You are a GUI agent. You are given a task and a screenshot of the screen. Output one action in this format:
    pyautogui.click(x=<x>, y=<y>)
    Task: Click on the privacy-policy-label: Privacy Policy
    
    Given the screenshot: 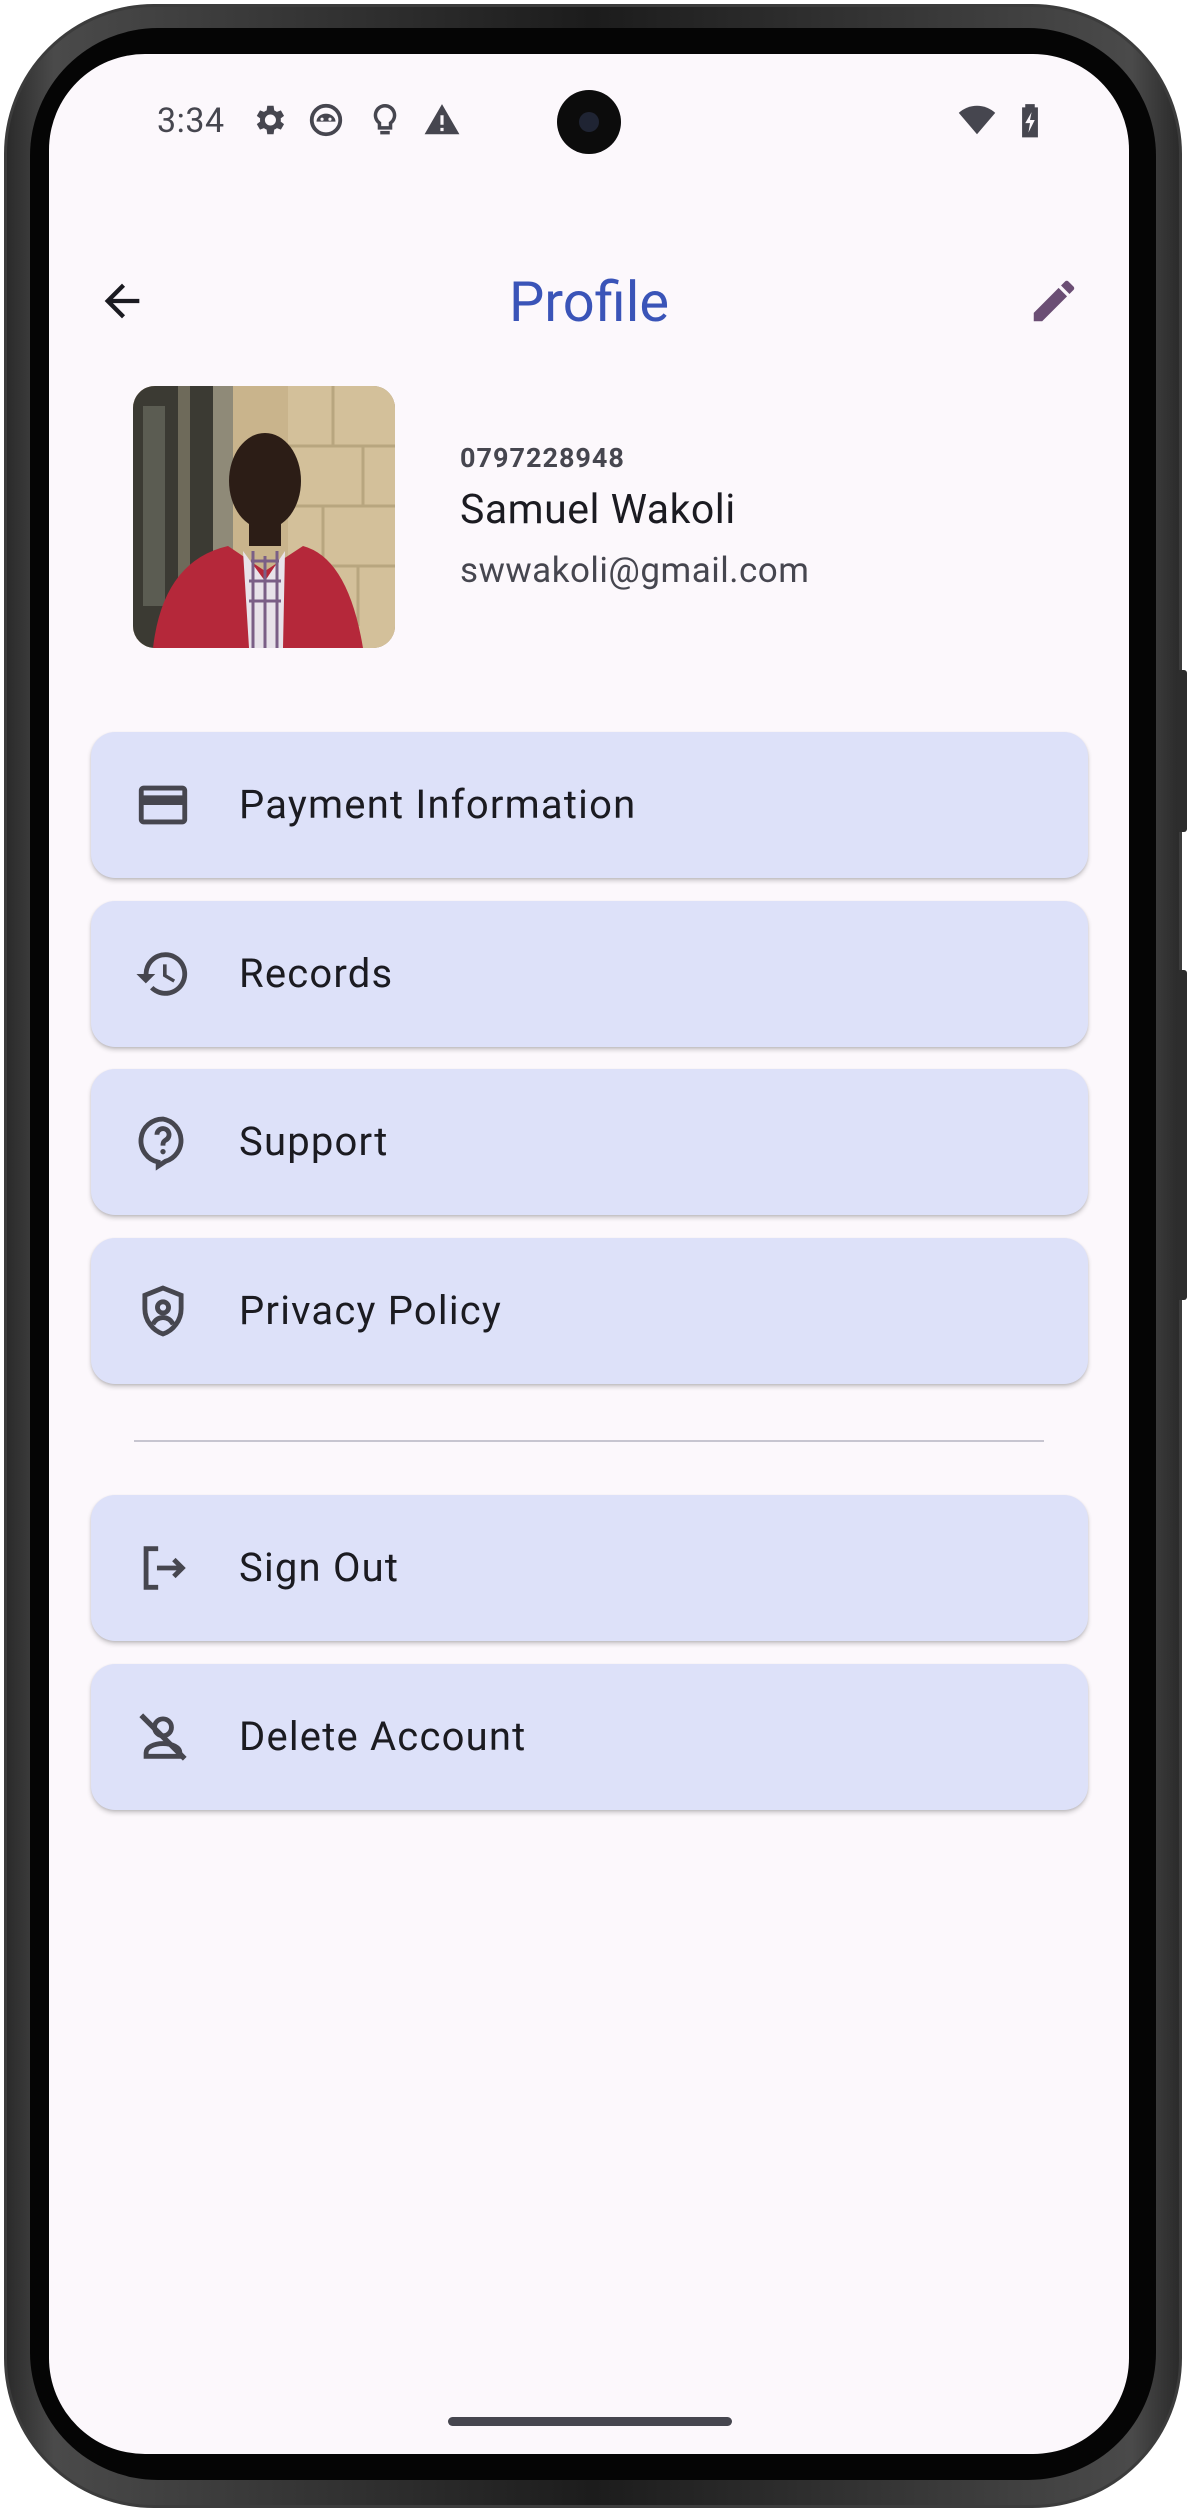 What is the action you would take?
    pyautogui.click(x=371, y=1310)
    